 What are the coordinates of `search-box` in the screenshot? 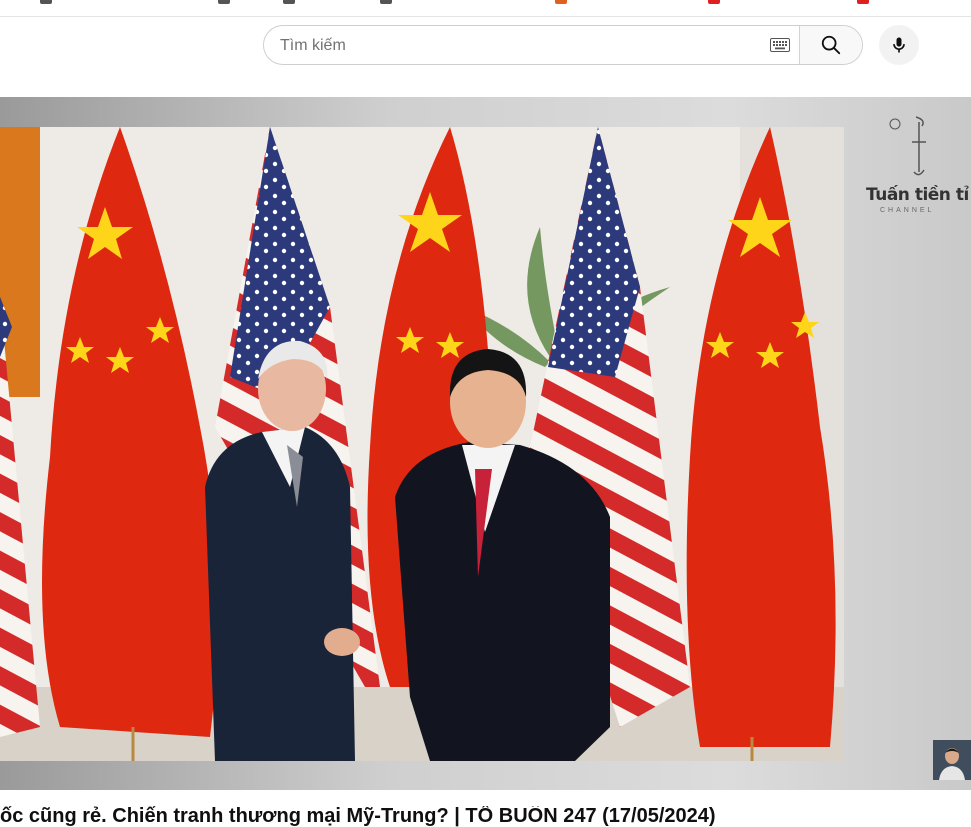 It's located at (563, 45).